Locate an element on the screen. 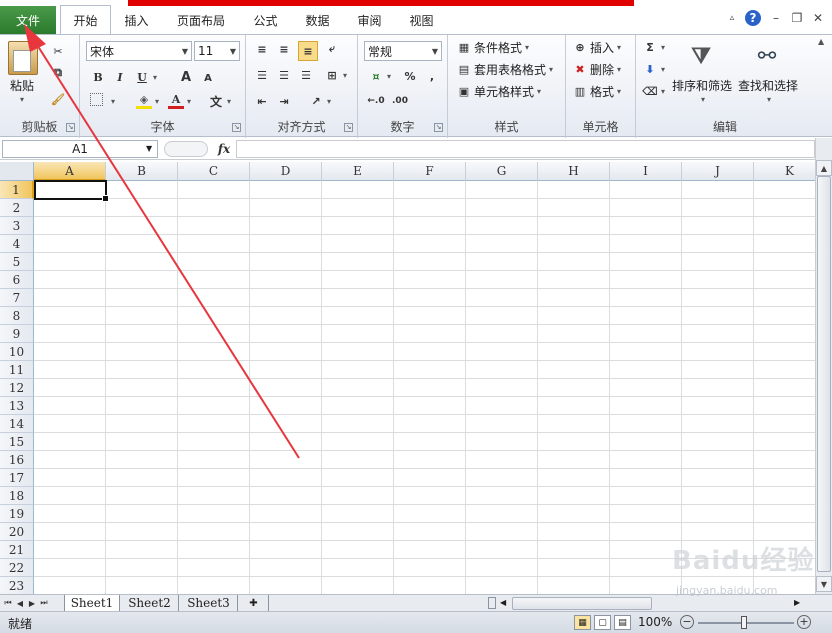 The width and height of the screenshot is (832, 633). clear-button: ⌫ ▾ is located at coordinates (653, 91).